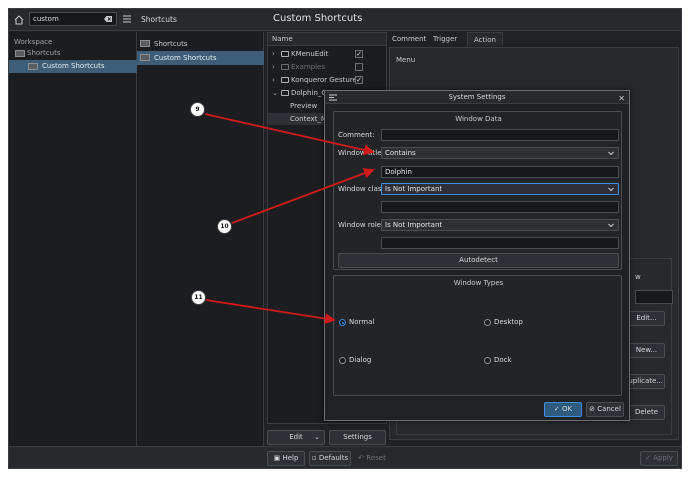 The image size is (690, 477). What do you see at coordinates (224, 226) in the screenshot?
I see `callout-10: 10` at bounding box center [224, 226].